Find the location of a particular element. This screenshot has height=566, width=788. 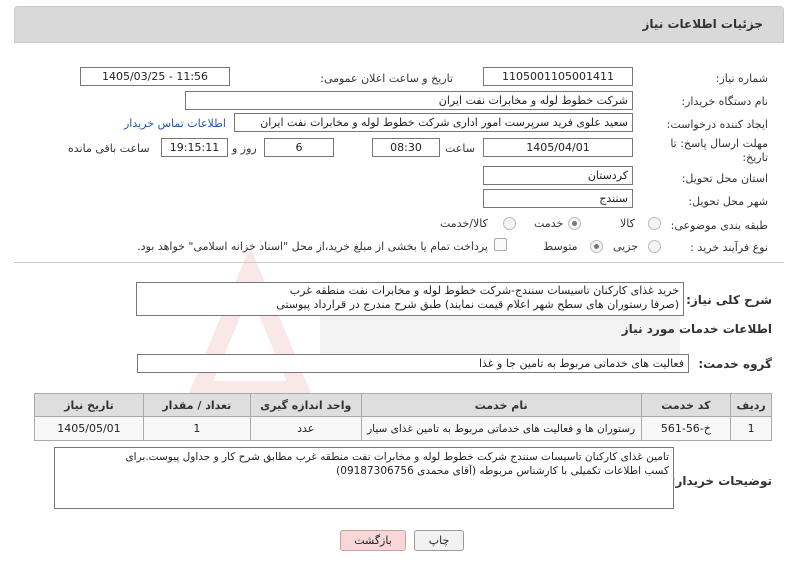

deadline-time-label: ساعت is located at coordinates (460, 148).